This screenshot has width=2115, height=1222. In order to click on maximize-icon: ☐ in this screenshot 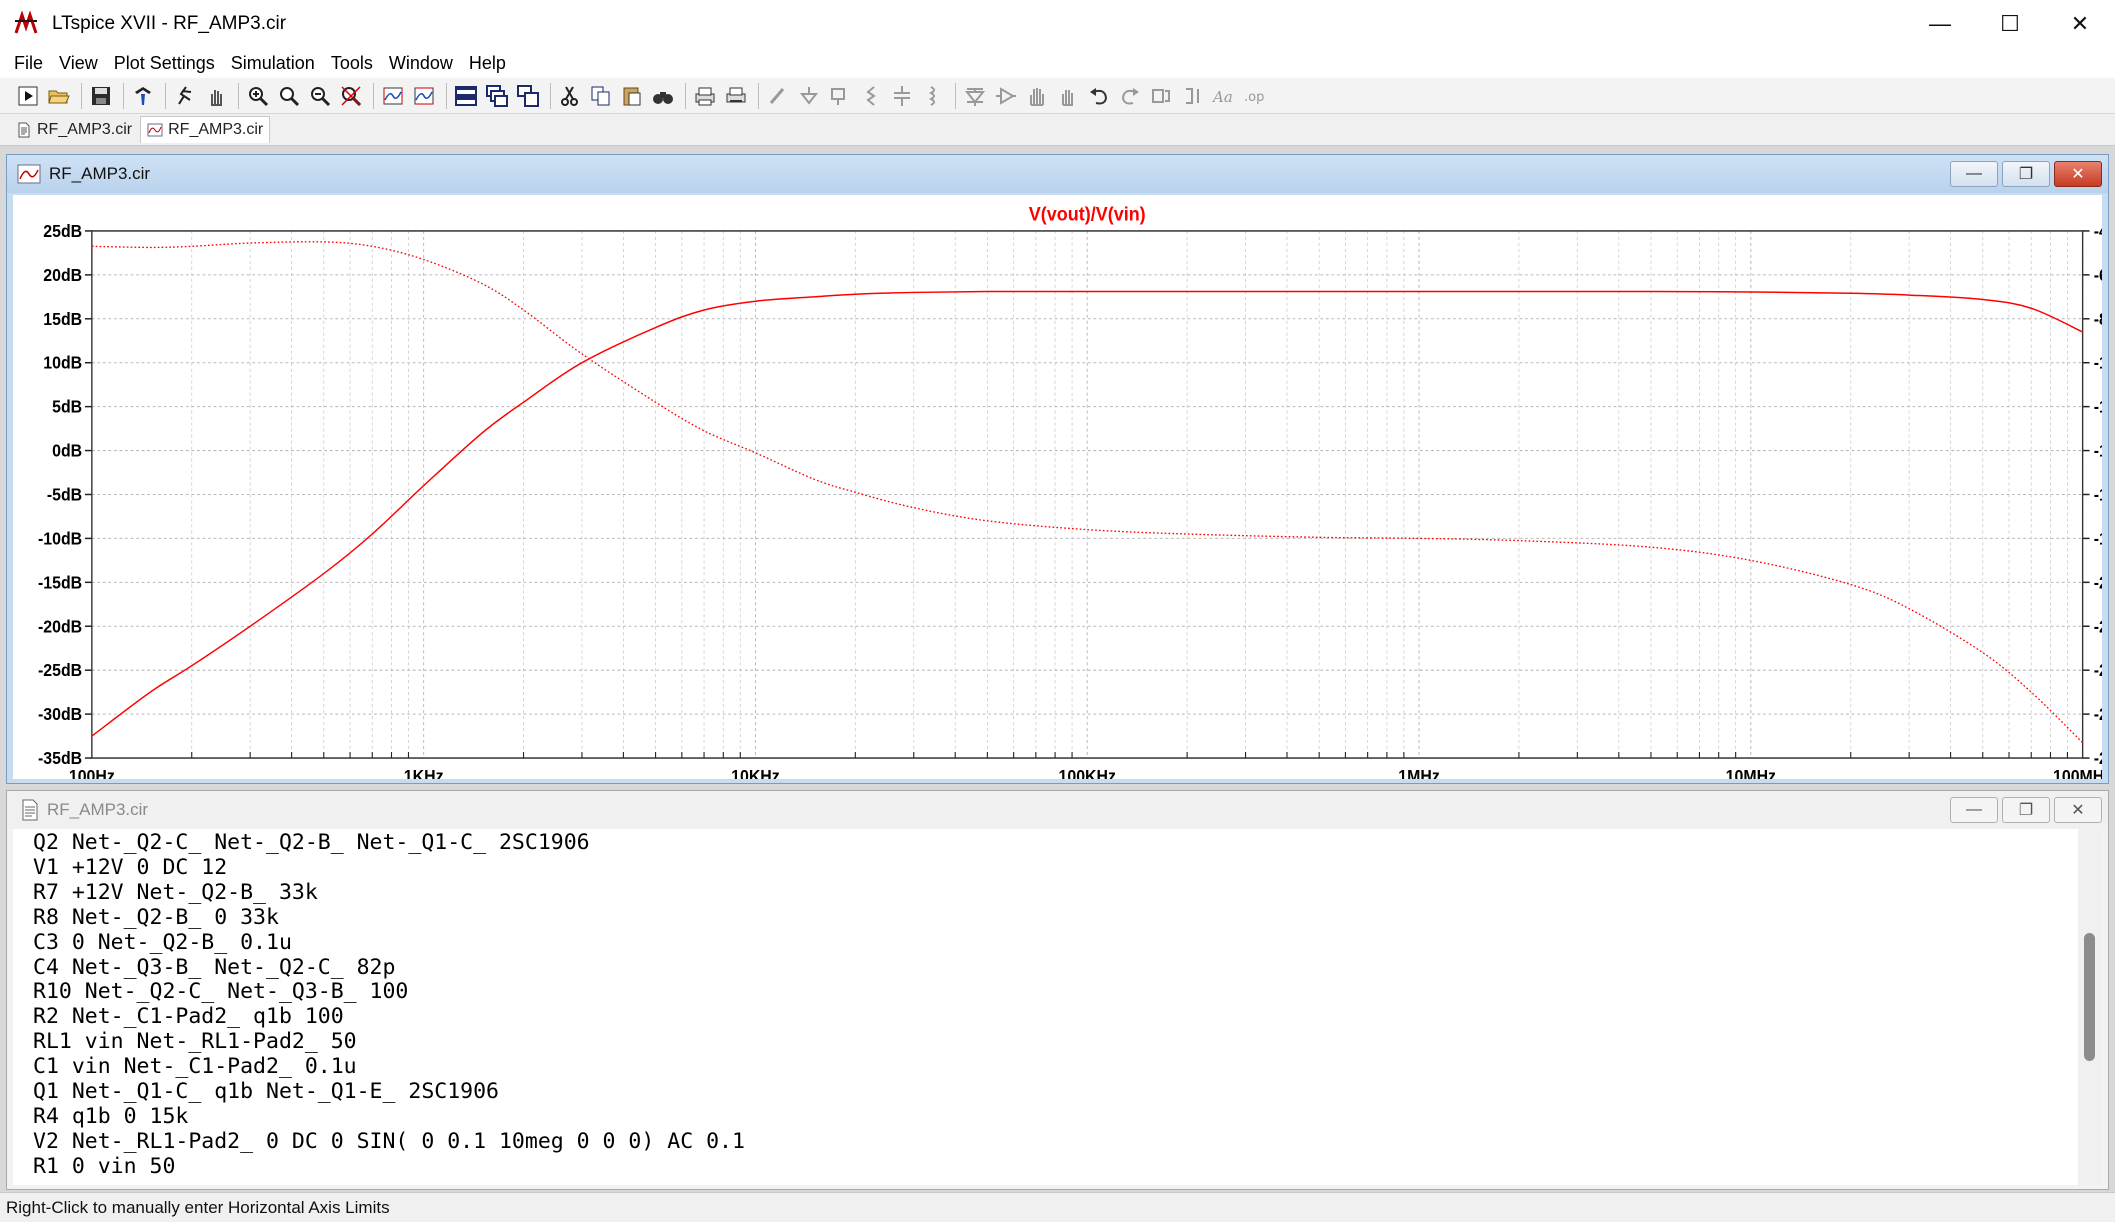, I will do `click(2010, 23)`.